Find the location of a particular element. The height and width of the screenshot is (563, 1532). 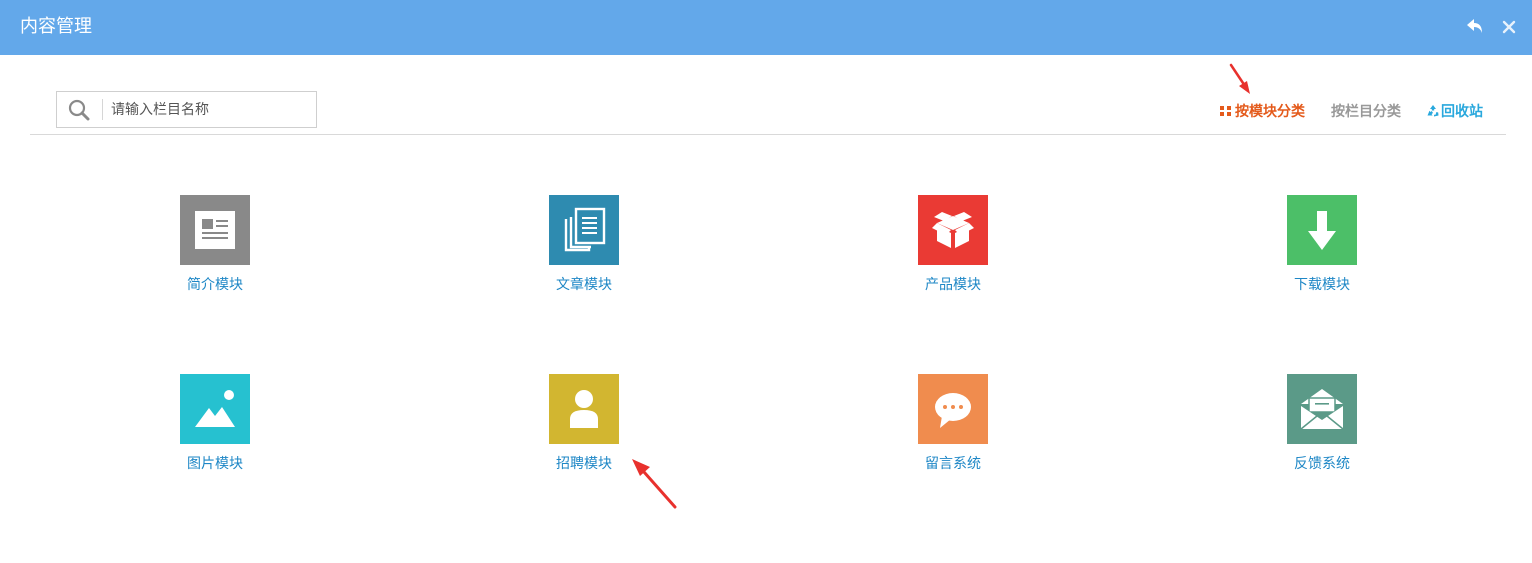

close-icon is located at coordinates (1509, 27).